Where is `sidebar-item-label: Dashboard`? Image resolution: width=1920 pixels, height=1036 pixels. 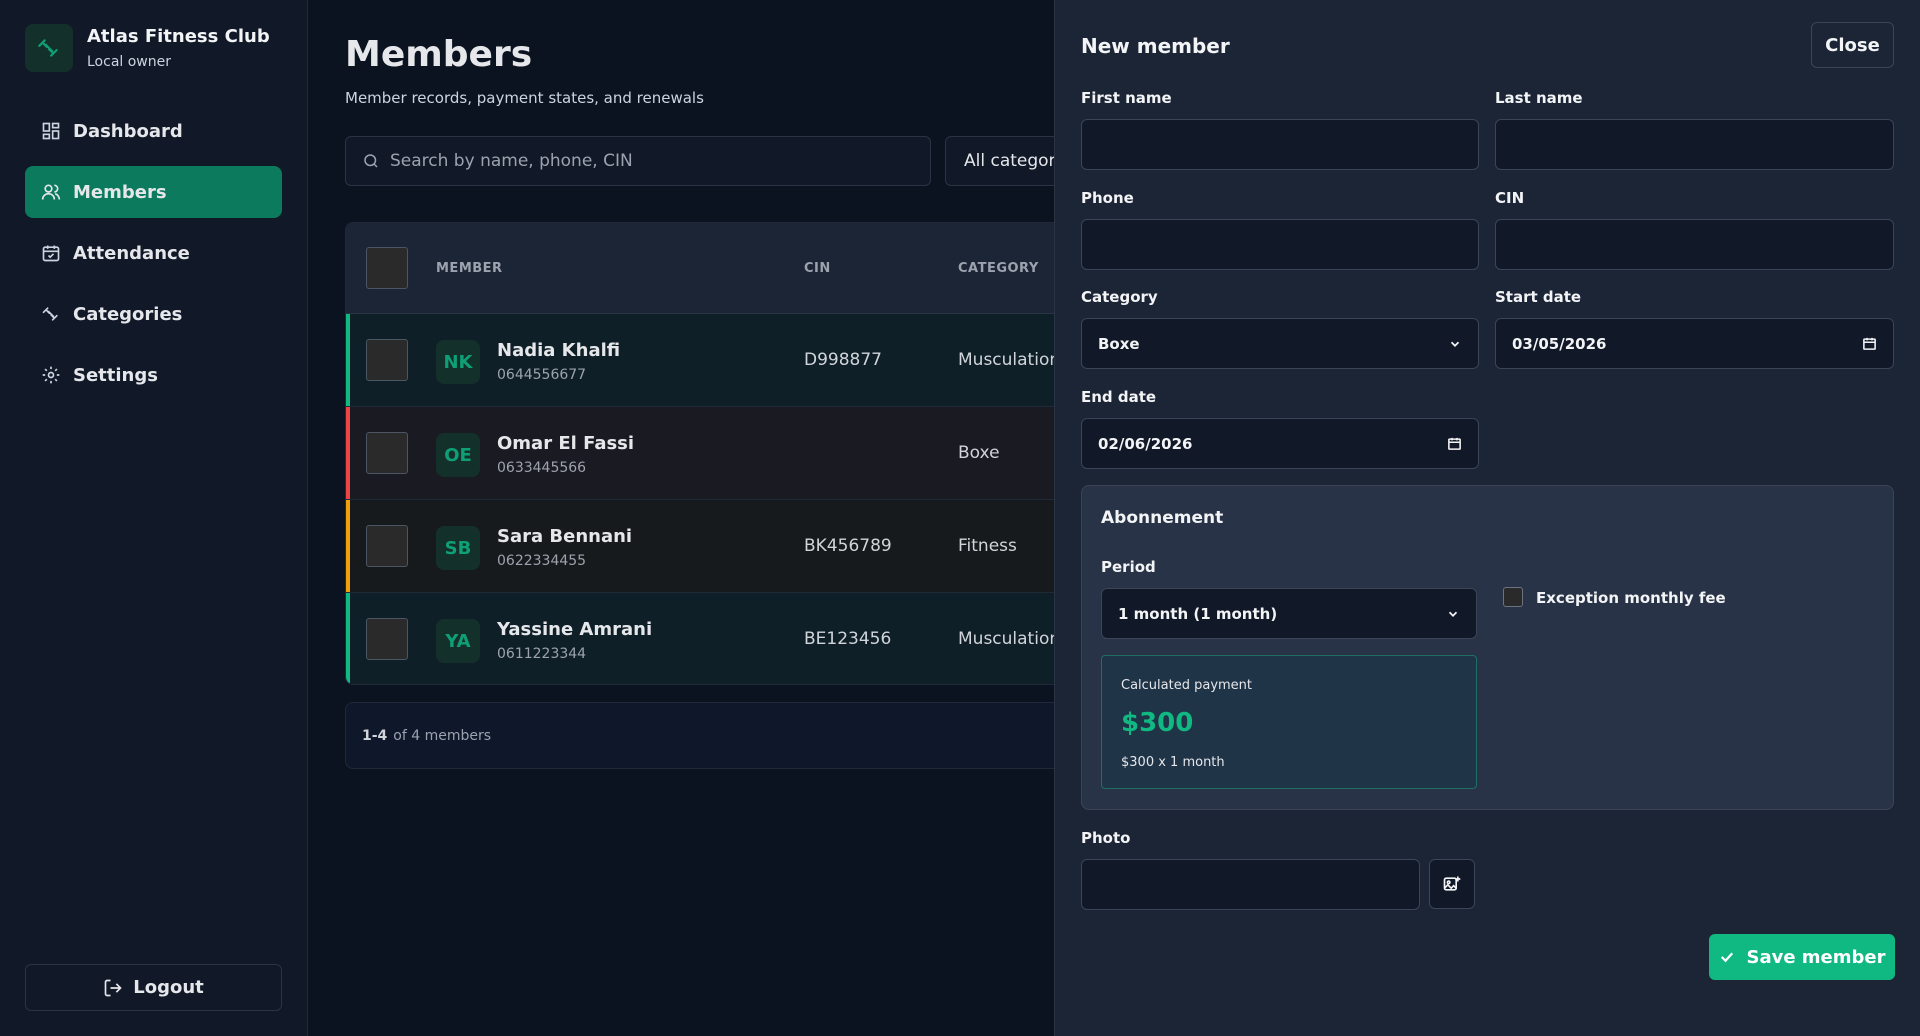
sidebar-item-label: Dashboard is located at coordinates (128, 131).